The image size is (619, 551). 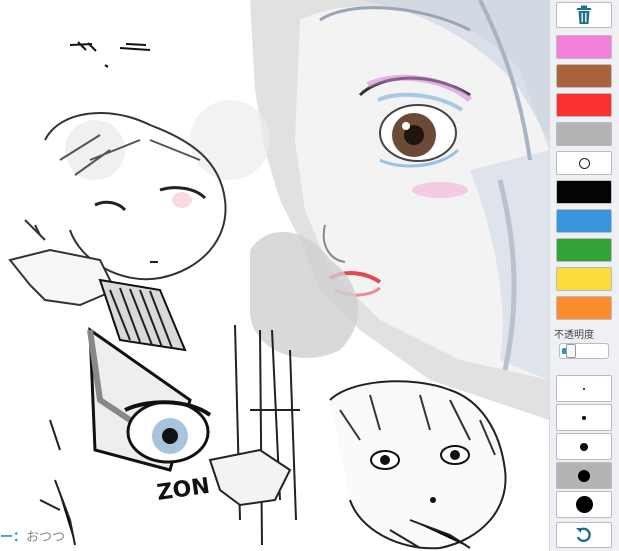 I want to click on brush-size-xs-button, so click(x=584, y=388).